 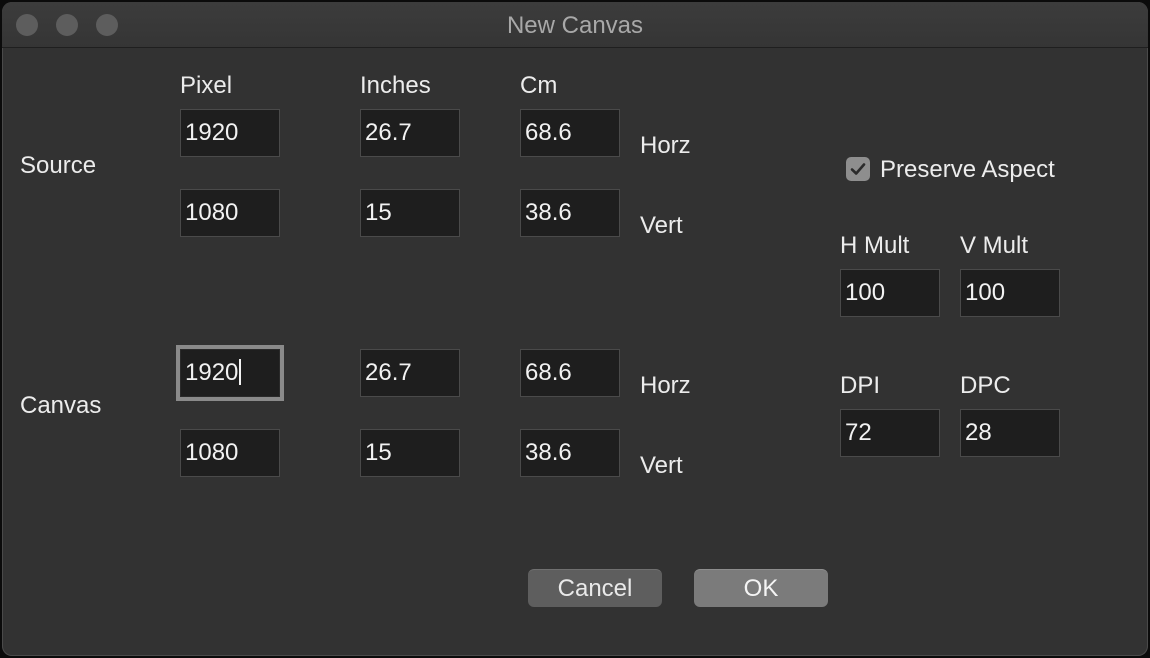 I want to click on column-header-cm: Cm, so click(x=539, y=85).